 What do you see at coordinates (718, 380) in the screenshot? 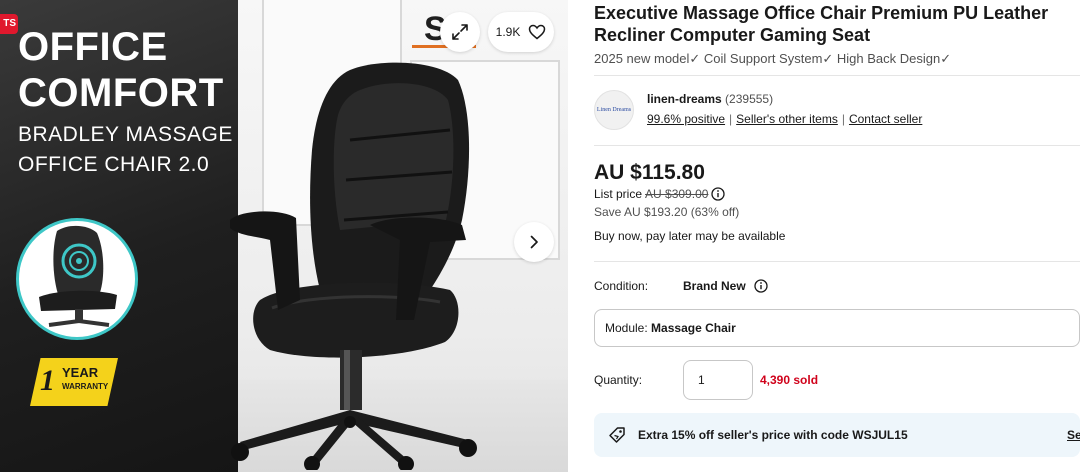
I see `quantity-input: 1` at bounding box center [718, 380].